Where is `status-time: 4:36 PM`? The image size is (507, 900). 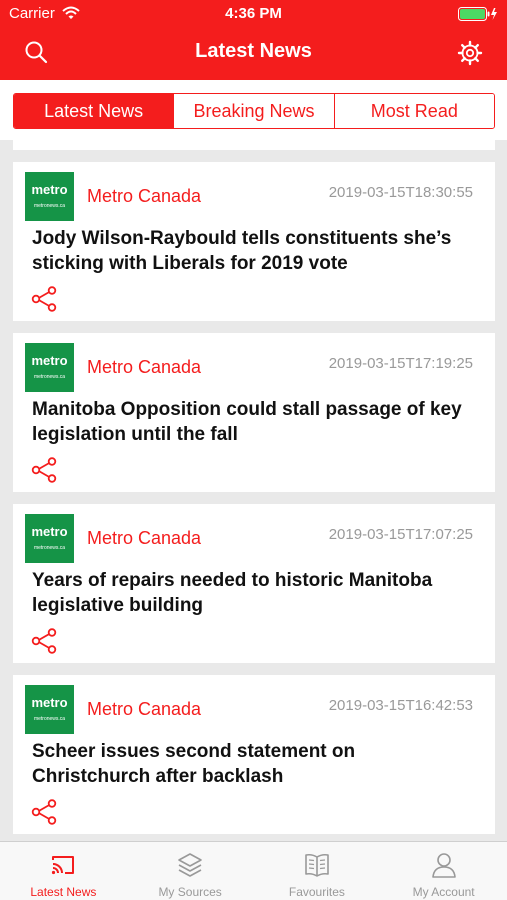
status-time: 4:36 PM is located at coordinates (253, 13).